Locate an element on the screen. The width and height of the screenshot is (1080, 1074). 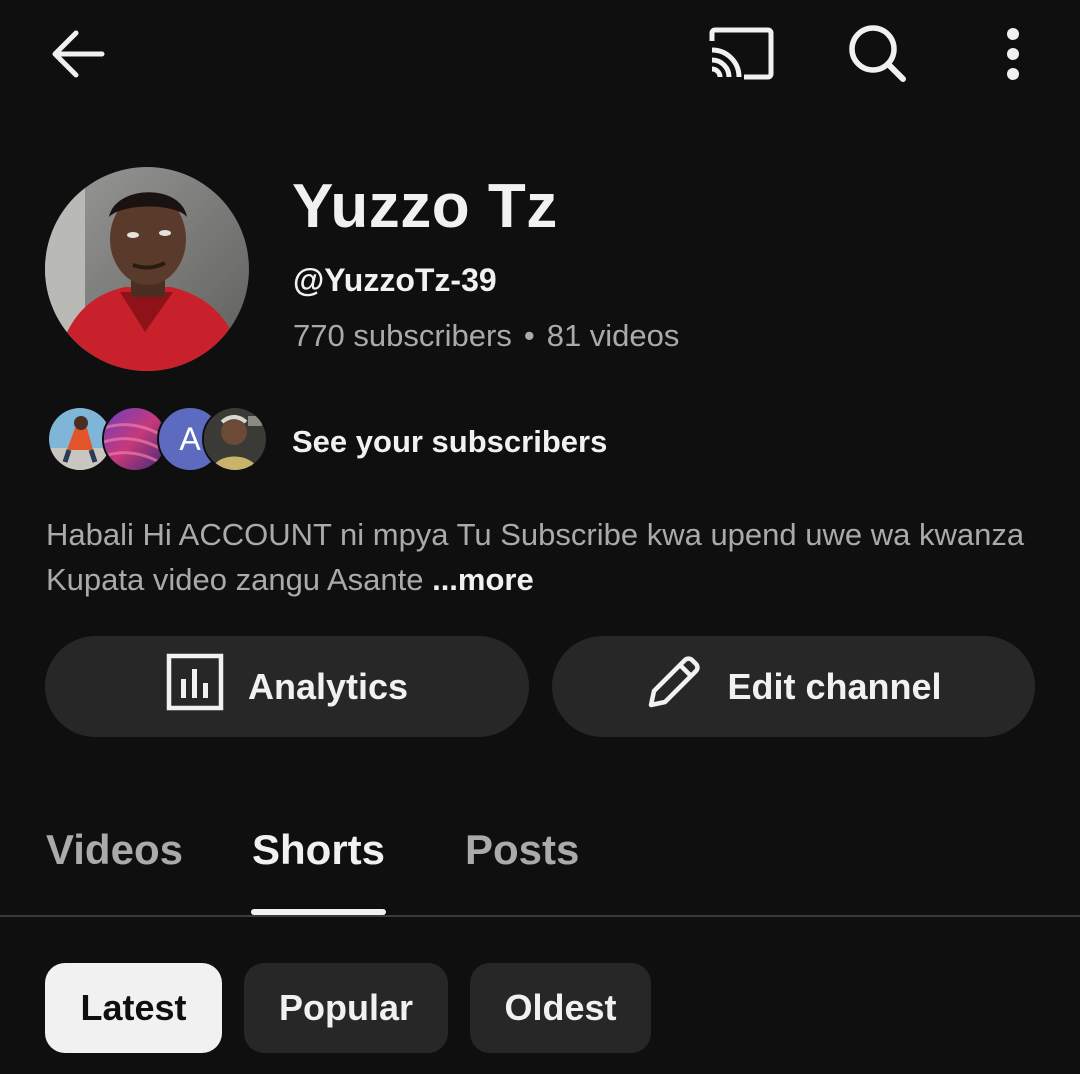
pencil-icon is located at coordinates (674, 686).